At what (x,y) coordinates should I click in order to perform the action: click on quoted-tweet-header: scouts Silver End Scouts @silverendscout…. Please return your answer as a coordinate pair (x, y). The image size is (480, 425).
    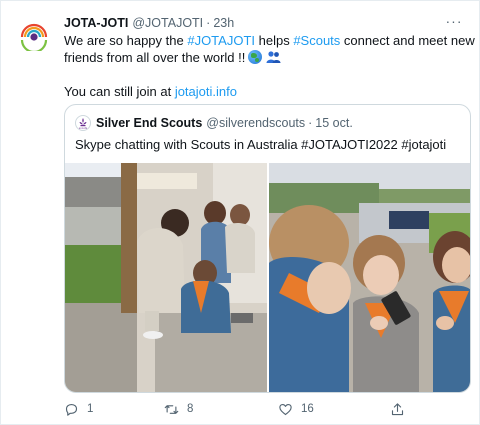
    Looking at the image, I should click on (214, 123).